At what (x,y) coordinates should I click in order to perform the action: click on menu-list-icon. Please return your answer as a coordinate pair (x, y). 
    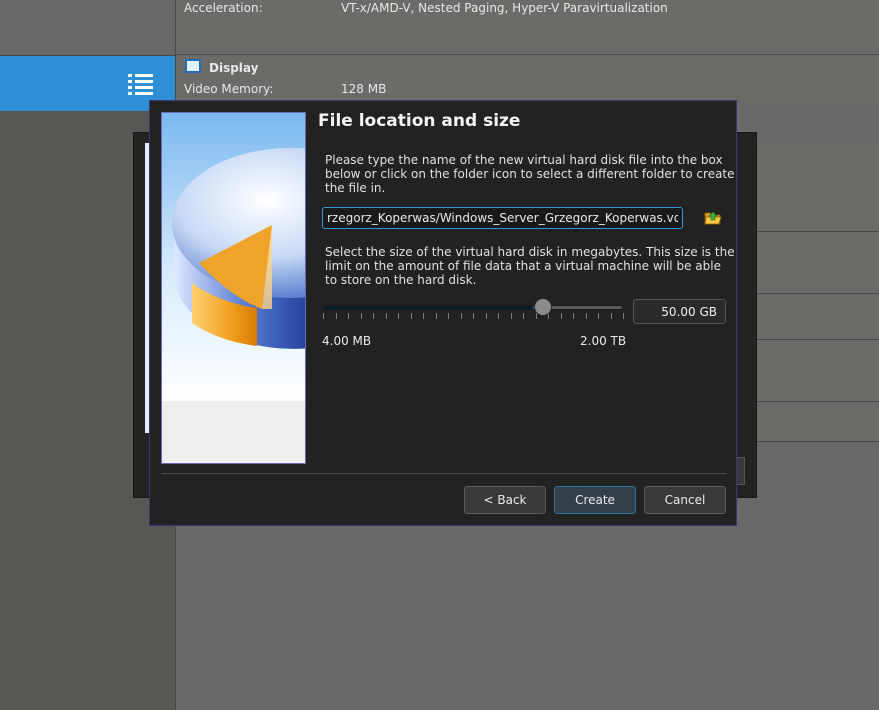
    Looking at the image, I should click on (141, 84).